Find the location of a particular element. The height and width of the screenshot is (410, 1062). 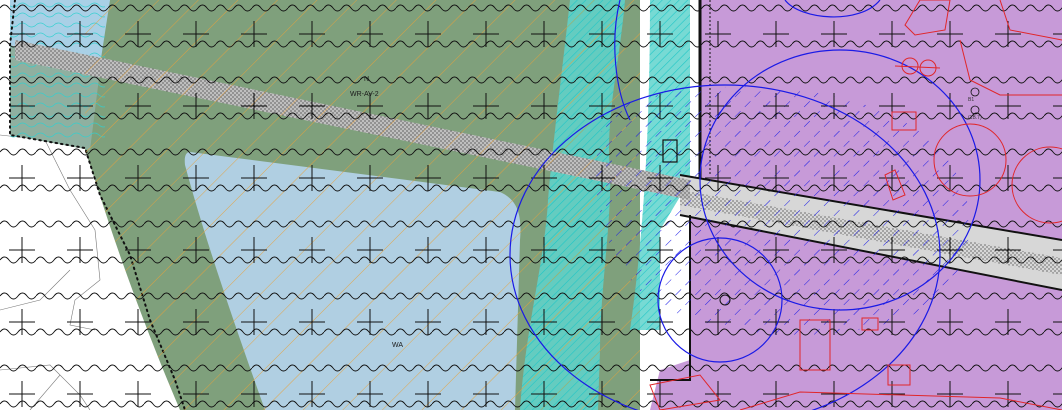

label-zone-water: WA is located at coordinates (398, 345).